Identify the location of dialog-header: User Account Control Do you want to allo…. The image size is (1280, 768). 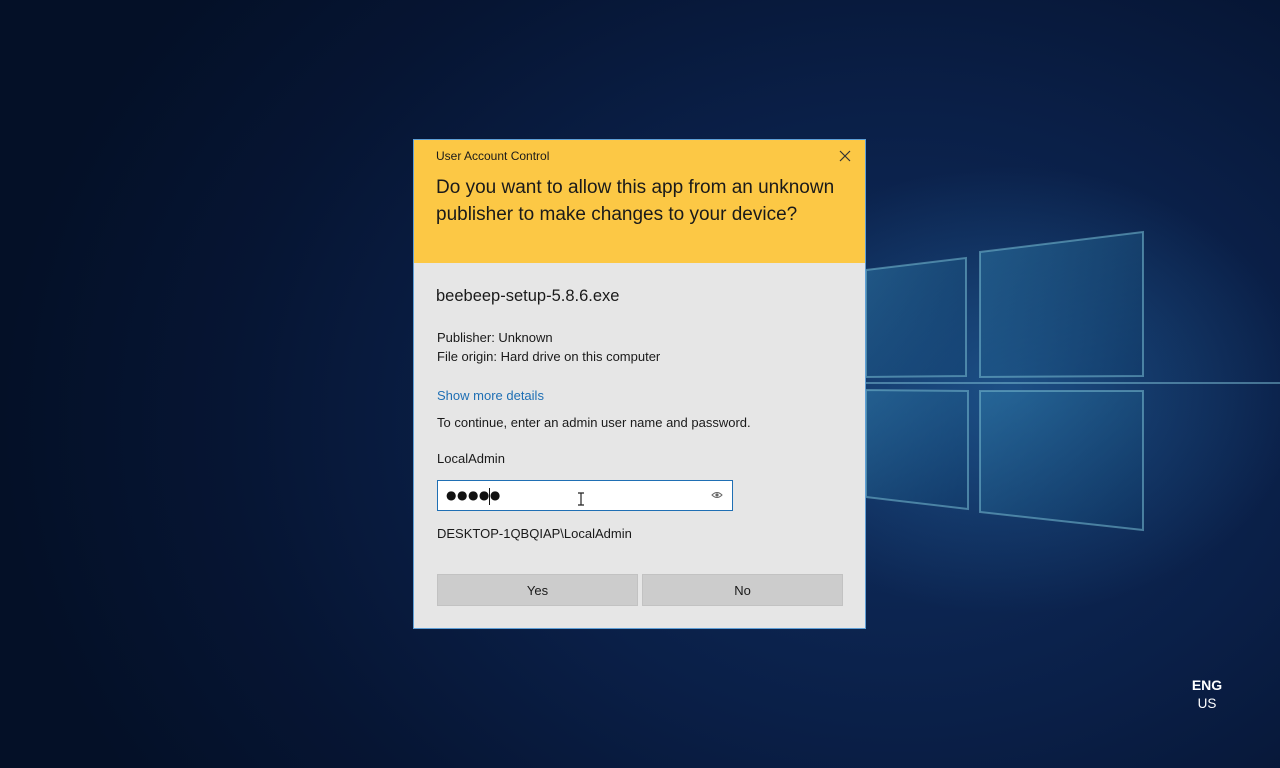
(639, 201).